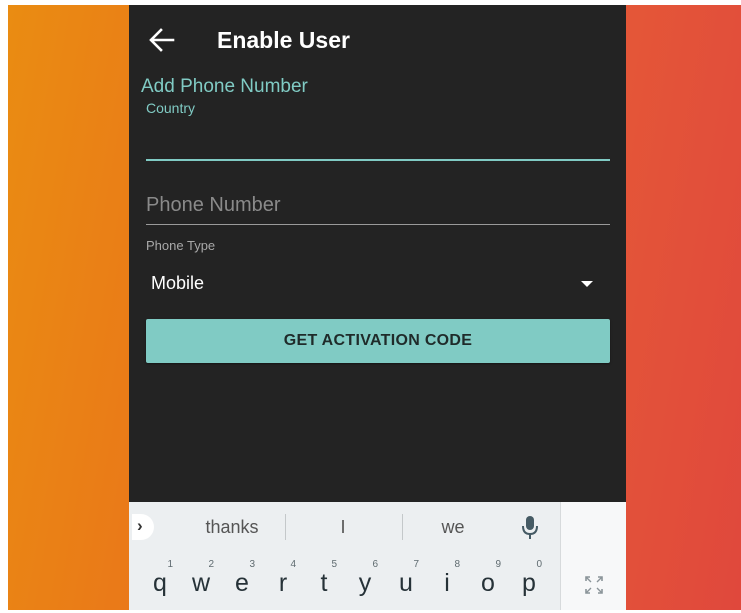 This screenshot has height=613, width=741. Describe the element at coordinates (224, 86) in the screenshot. I see `section-title: Add Phone Number` at that location.